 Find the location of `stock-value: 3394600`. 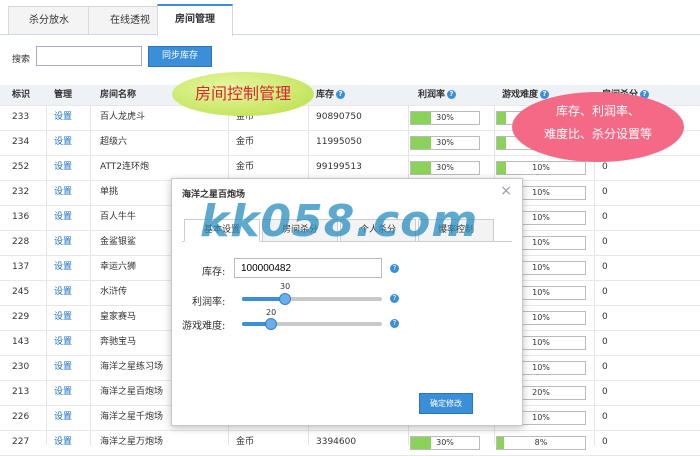

stock-value: 3394600 is located at coordinates (336, 442).